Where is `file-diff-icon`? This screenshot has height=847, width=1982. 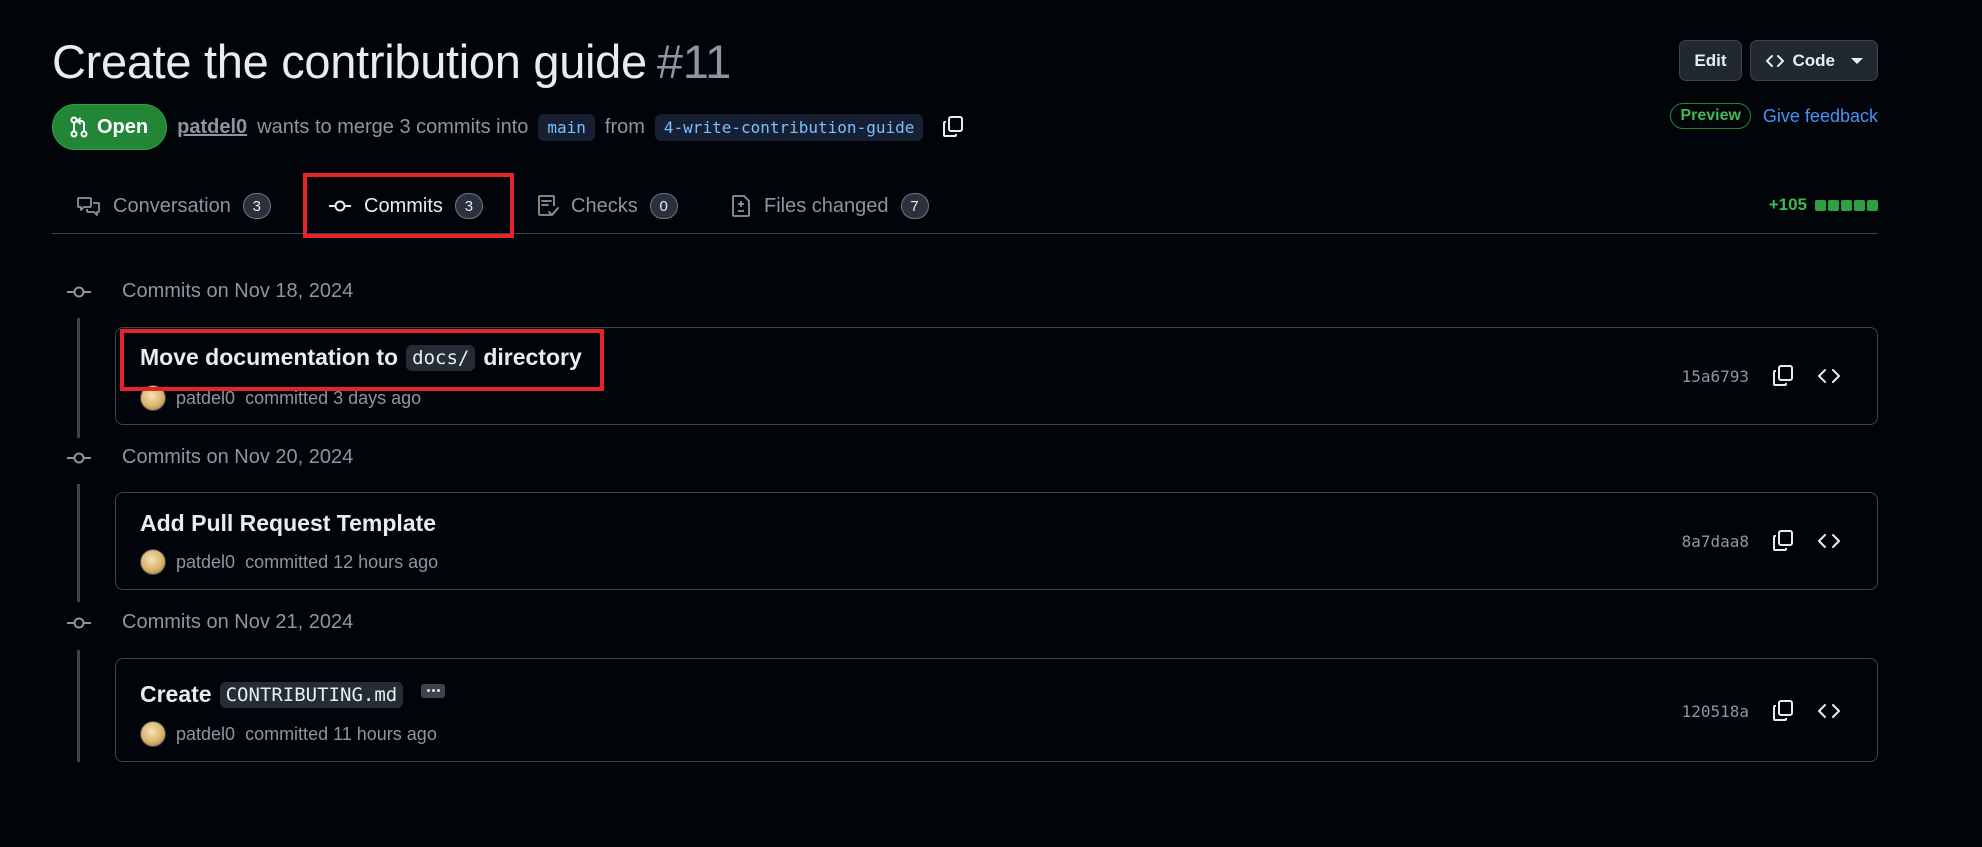 file-diff-icon is located at coordinates (741, 206).